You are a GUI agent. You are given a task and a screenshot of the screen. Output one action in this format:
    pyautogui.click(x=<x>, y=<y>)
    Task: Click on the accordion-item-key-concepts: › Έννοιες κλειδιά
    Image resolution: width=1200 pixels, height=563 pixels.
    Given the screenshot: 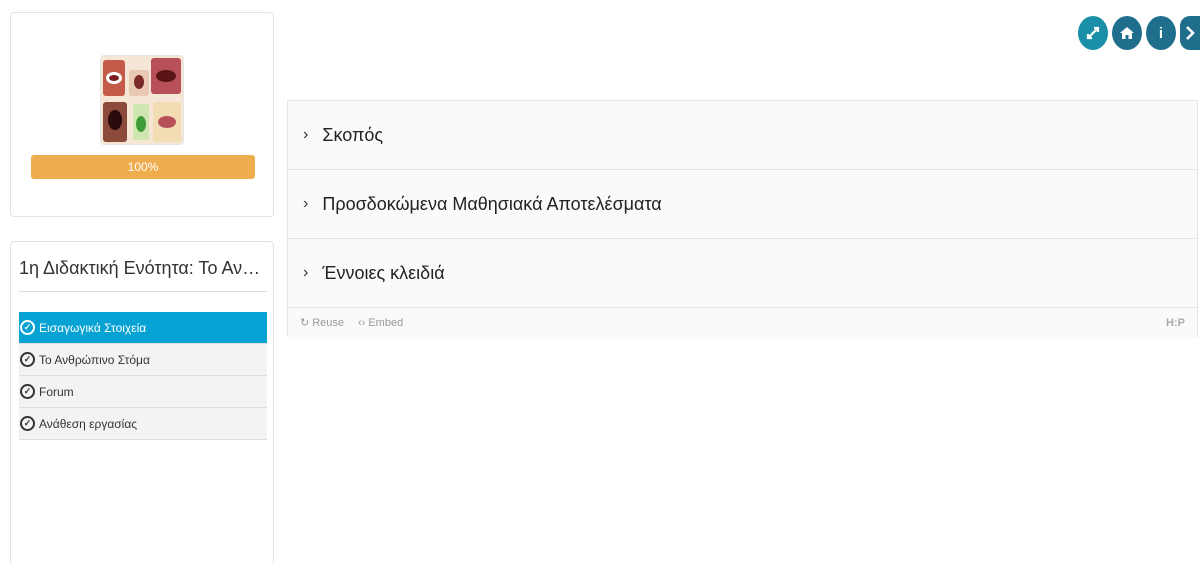 What is the action you would take?
    pyautogui.click(x=742, y=273)
    